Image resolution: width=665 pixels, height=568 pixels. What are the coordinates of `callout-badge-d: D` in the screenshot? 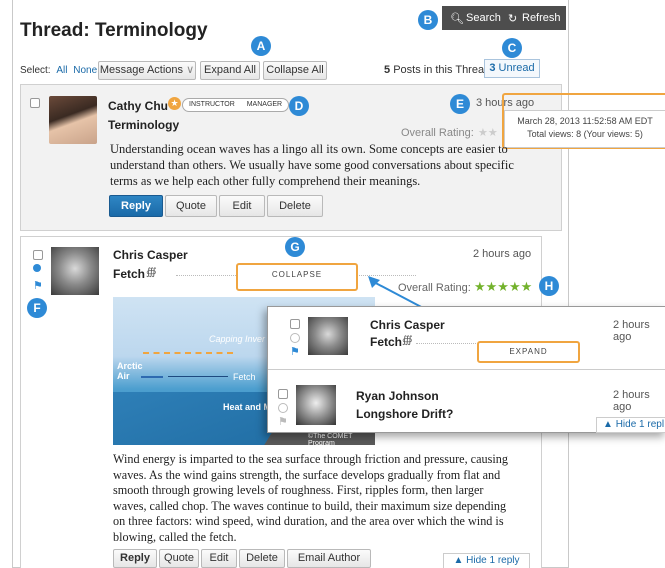 It's located at (299, 106).